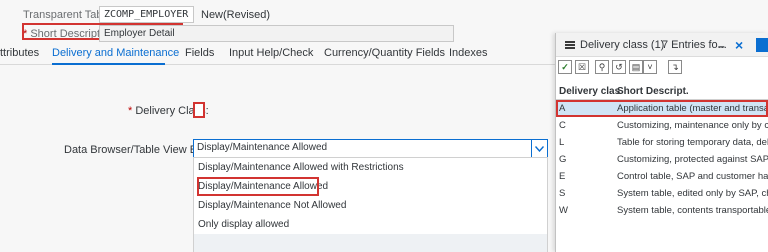 The image size is (768, 252). Describe the element at coordinates (258, 186) in the screenshot. I see `selected-option-highlight` at that location.